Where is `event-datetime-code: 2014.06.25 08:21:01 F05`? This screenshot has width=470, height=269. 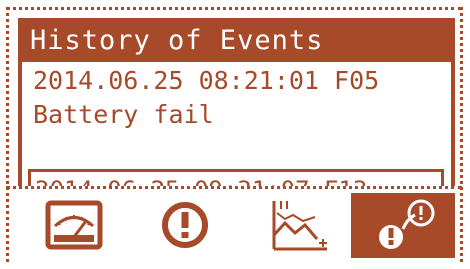 event-datetime-code: 2014.06.25 08:21:01 F05 is located at coordinates (206, 80).